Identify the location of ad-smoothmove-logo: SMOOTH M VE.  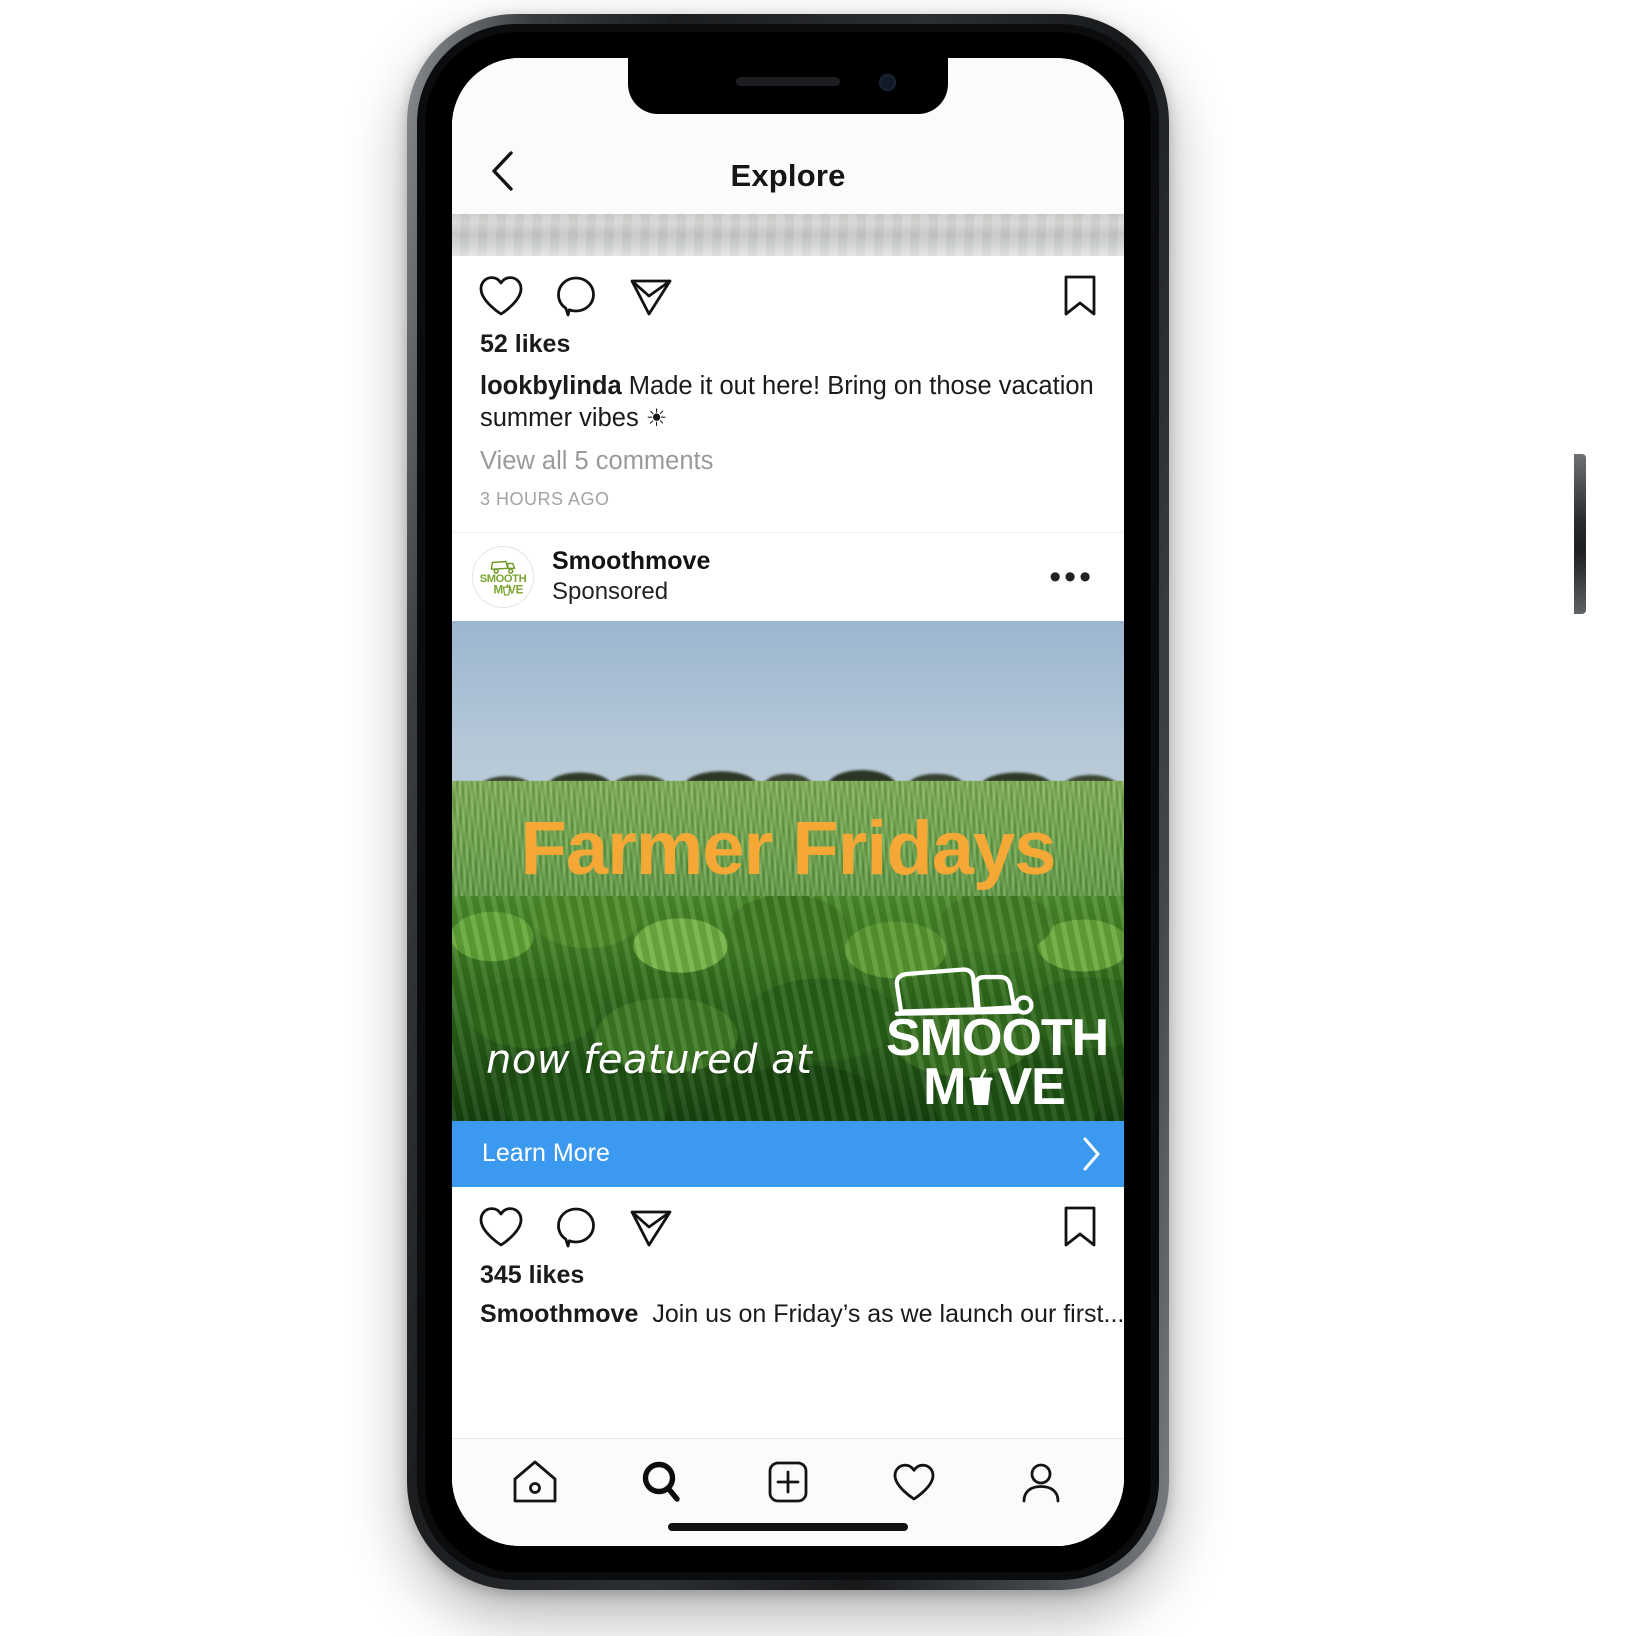
(997, 1039).